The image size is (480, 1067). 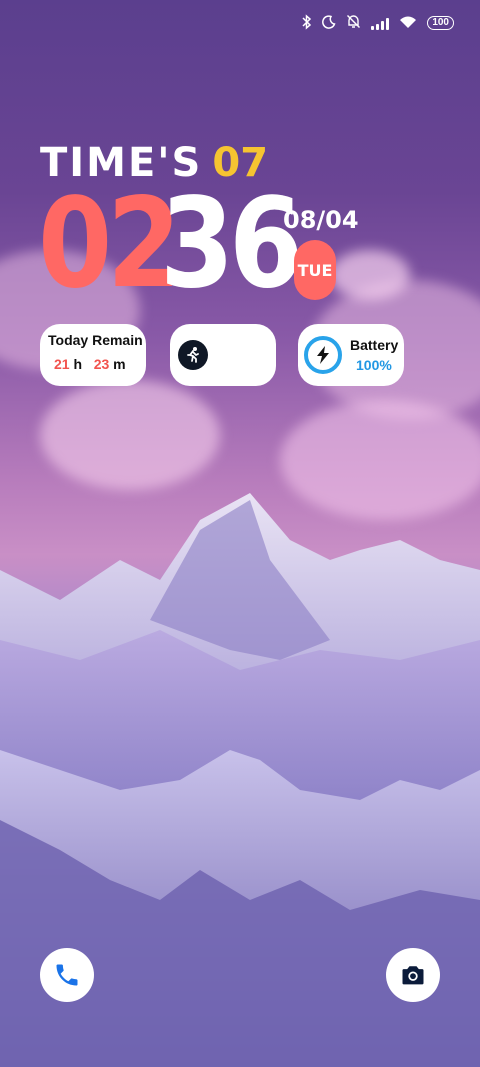 I want to click on status-bar: 100, so click(x=378, y=23).